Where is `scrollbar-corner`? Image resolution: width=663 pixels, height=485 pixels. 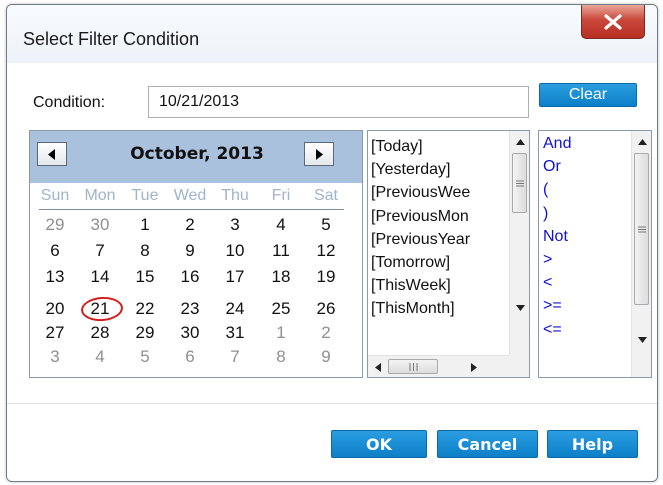
scrollbar-corner is located at coordinates (519, 366).